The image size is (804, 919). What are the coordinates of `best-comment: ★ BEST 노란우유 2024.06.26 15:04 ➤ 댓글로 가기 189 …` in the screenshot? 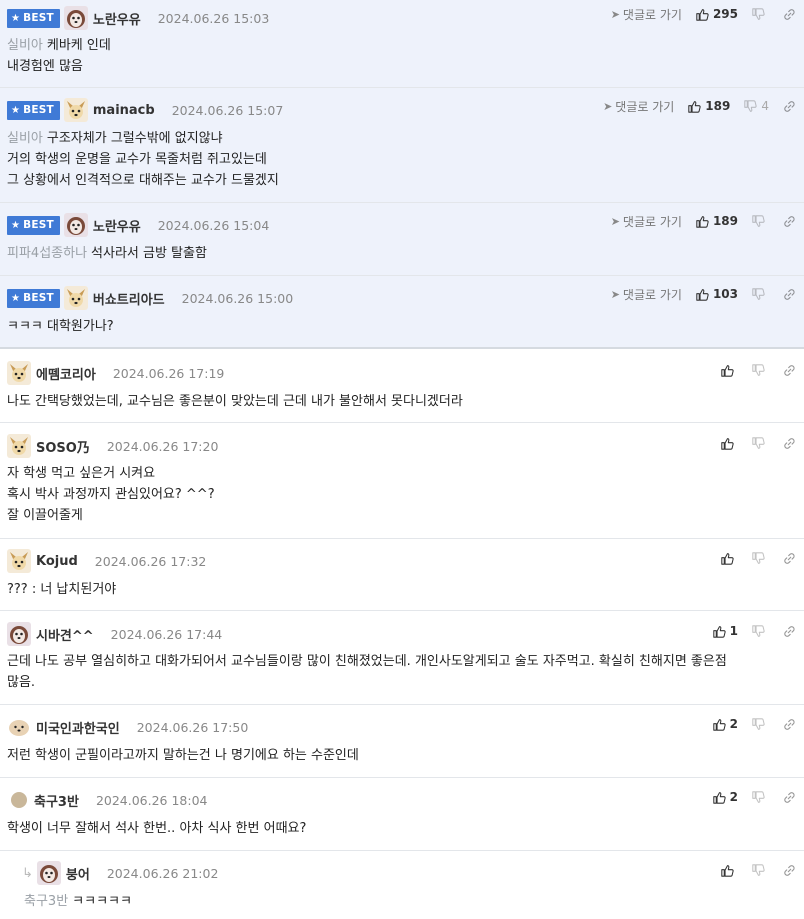 It's located at (402, 239).